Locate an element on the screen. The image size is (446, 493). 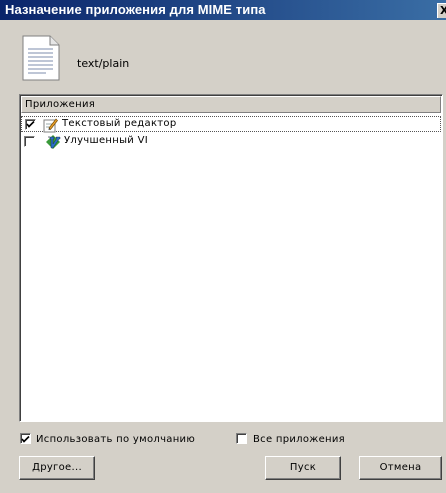
text-editor-checkbox is located at coordinates (30, 124).